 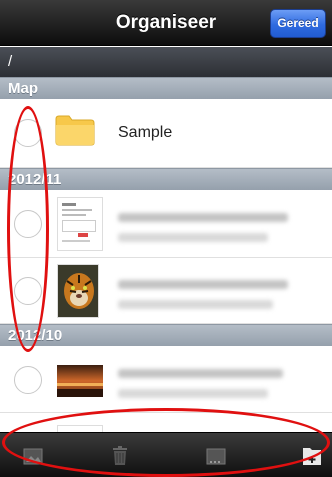 What do you see at coordinates (166, 88) in the screenshot?
I see `section-header-map: Map` at bounding box center [166, 88].